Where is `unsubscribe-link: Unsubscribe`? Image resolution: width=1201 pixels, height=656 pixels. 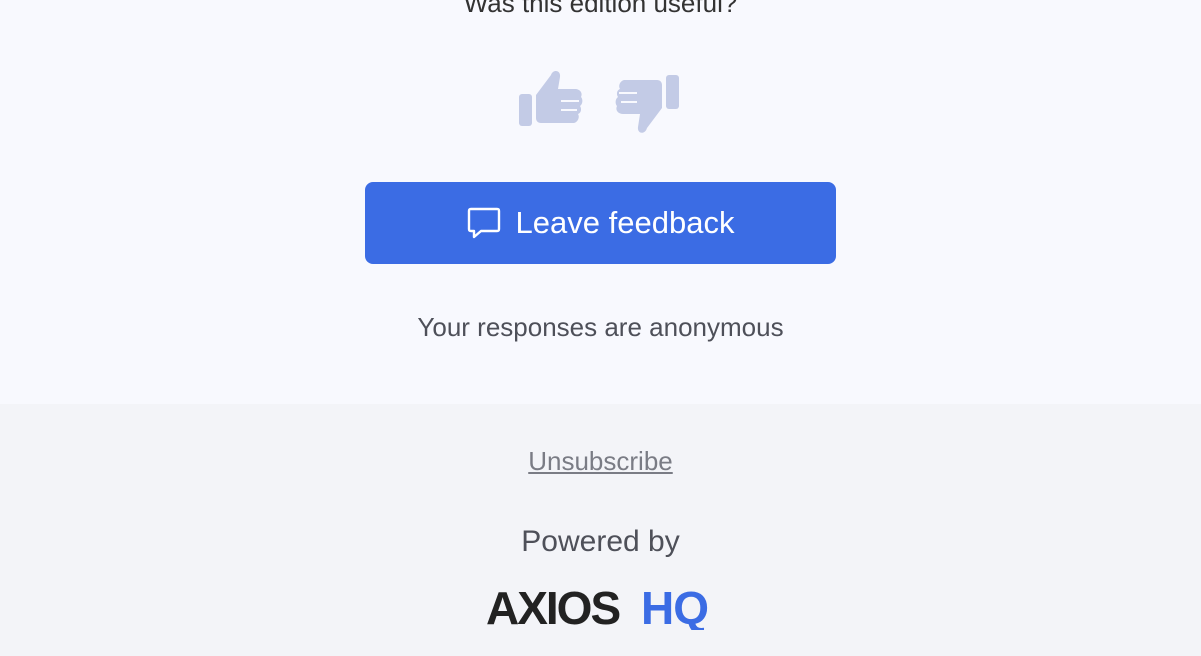 unsubscribe-link: Unsubscribe is located at coordinates (600, 461).